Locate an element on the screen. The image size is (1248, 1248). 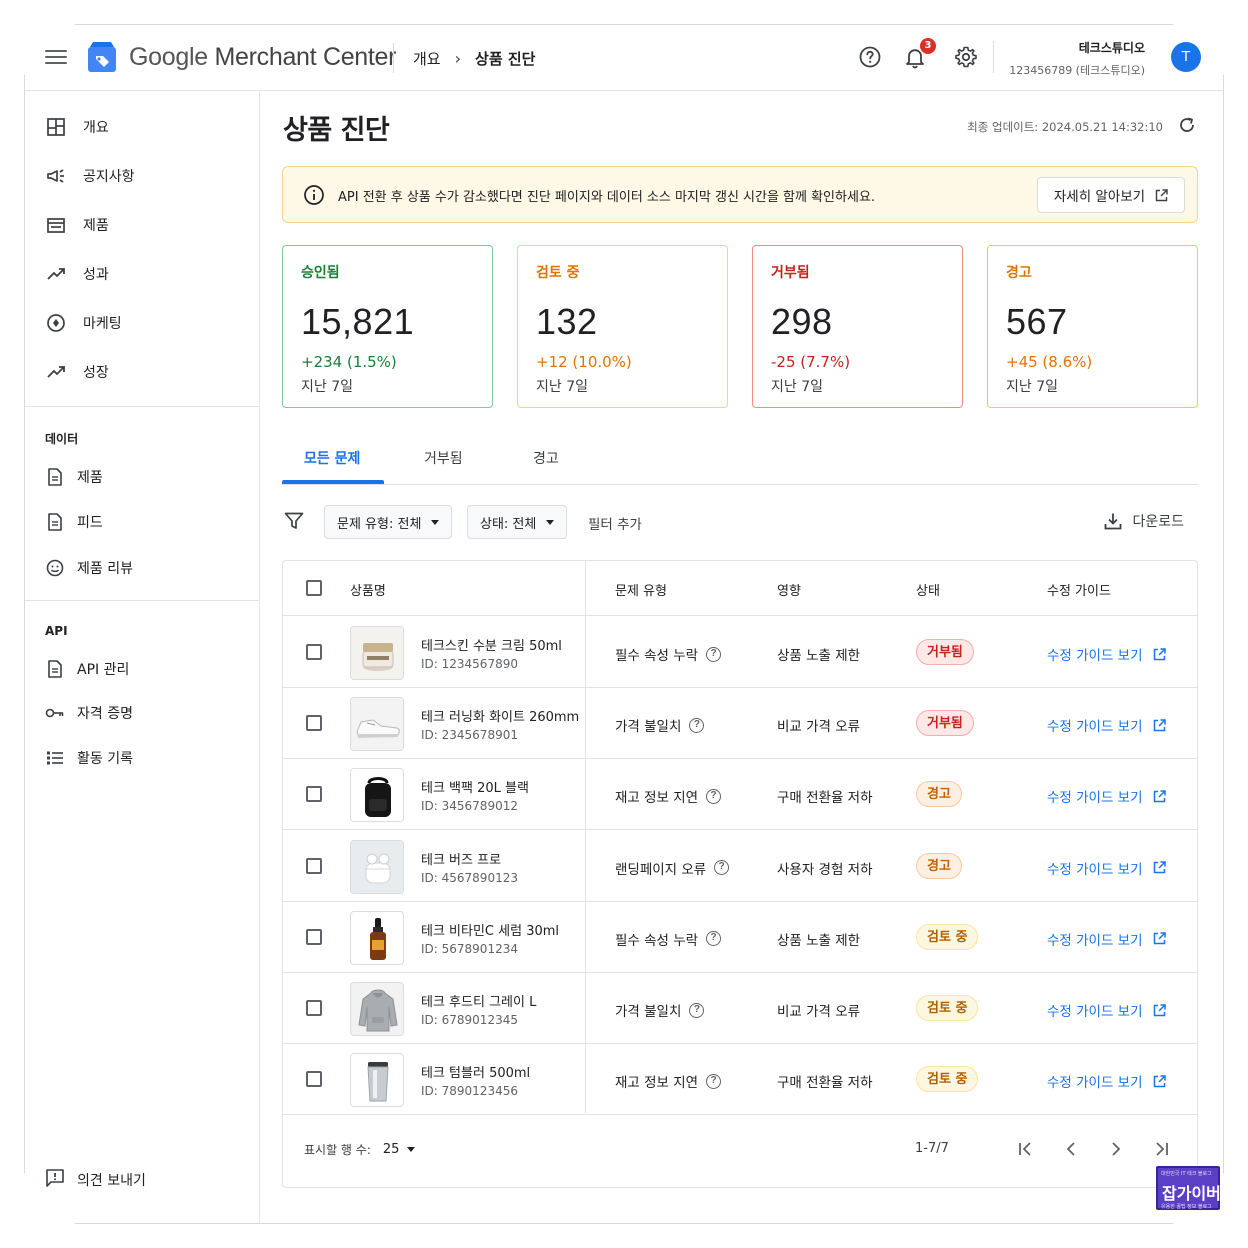
issue-type-filter: 문제 유형: 전체 is located at coordinates (388, 522).